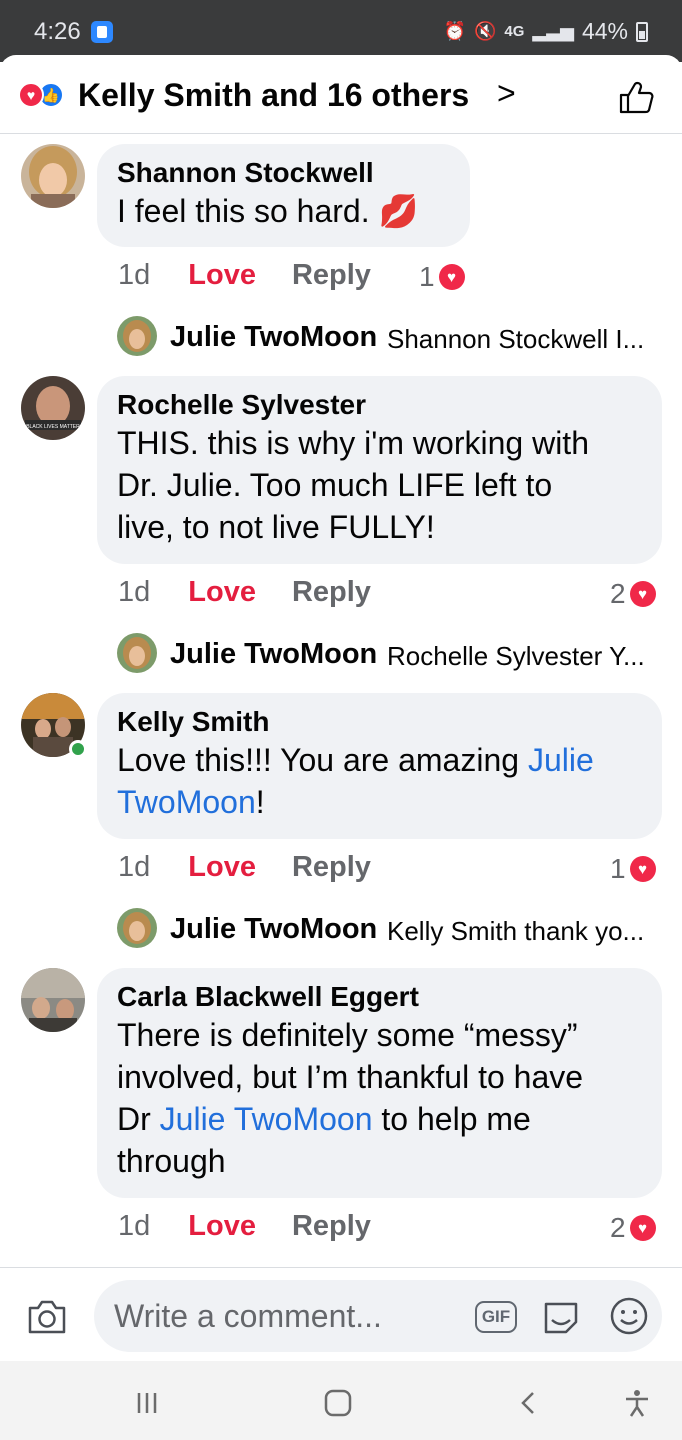 This screenshot has width=682, height=1440. Describe the element at coordinates (266, 1119) in the screenshot. I see `mention-link: Julie TwoMoon` at that location.